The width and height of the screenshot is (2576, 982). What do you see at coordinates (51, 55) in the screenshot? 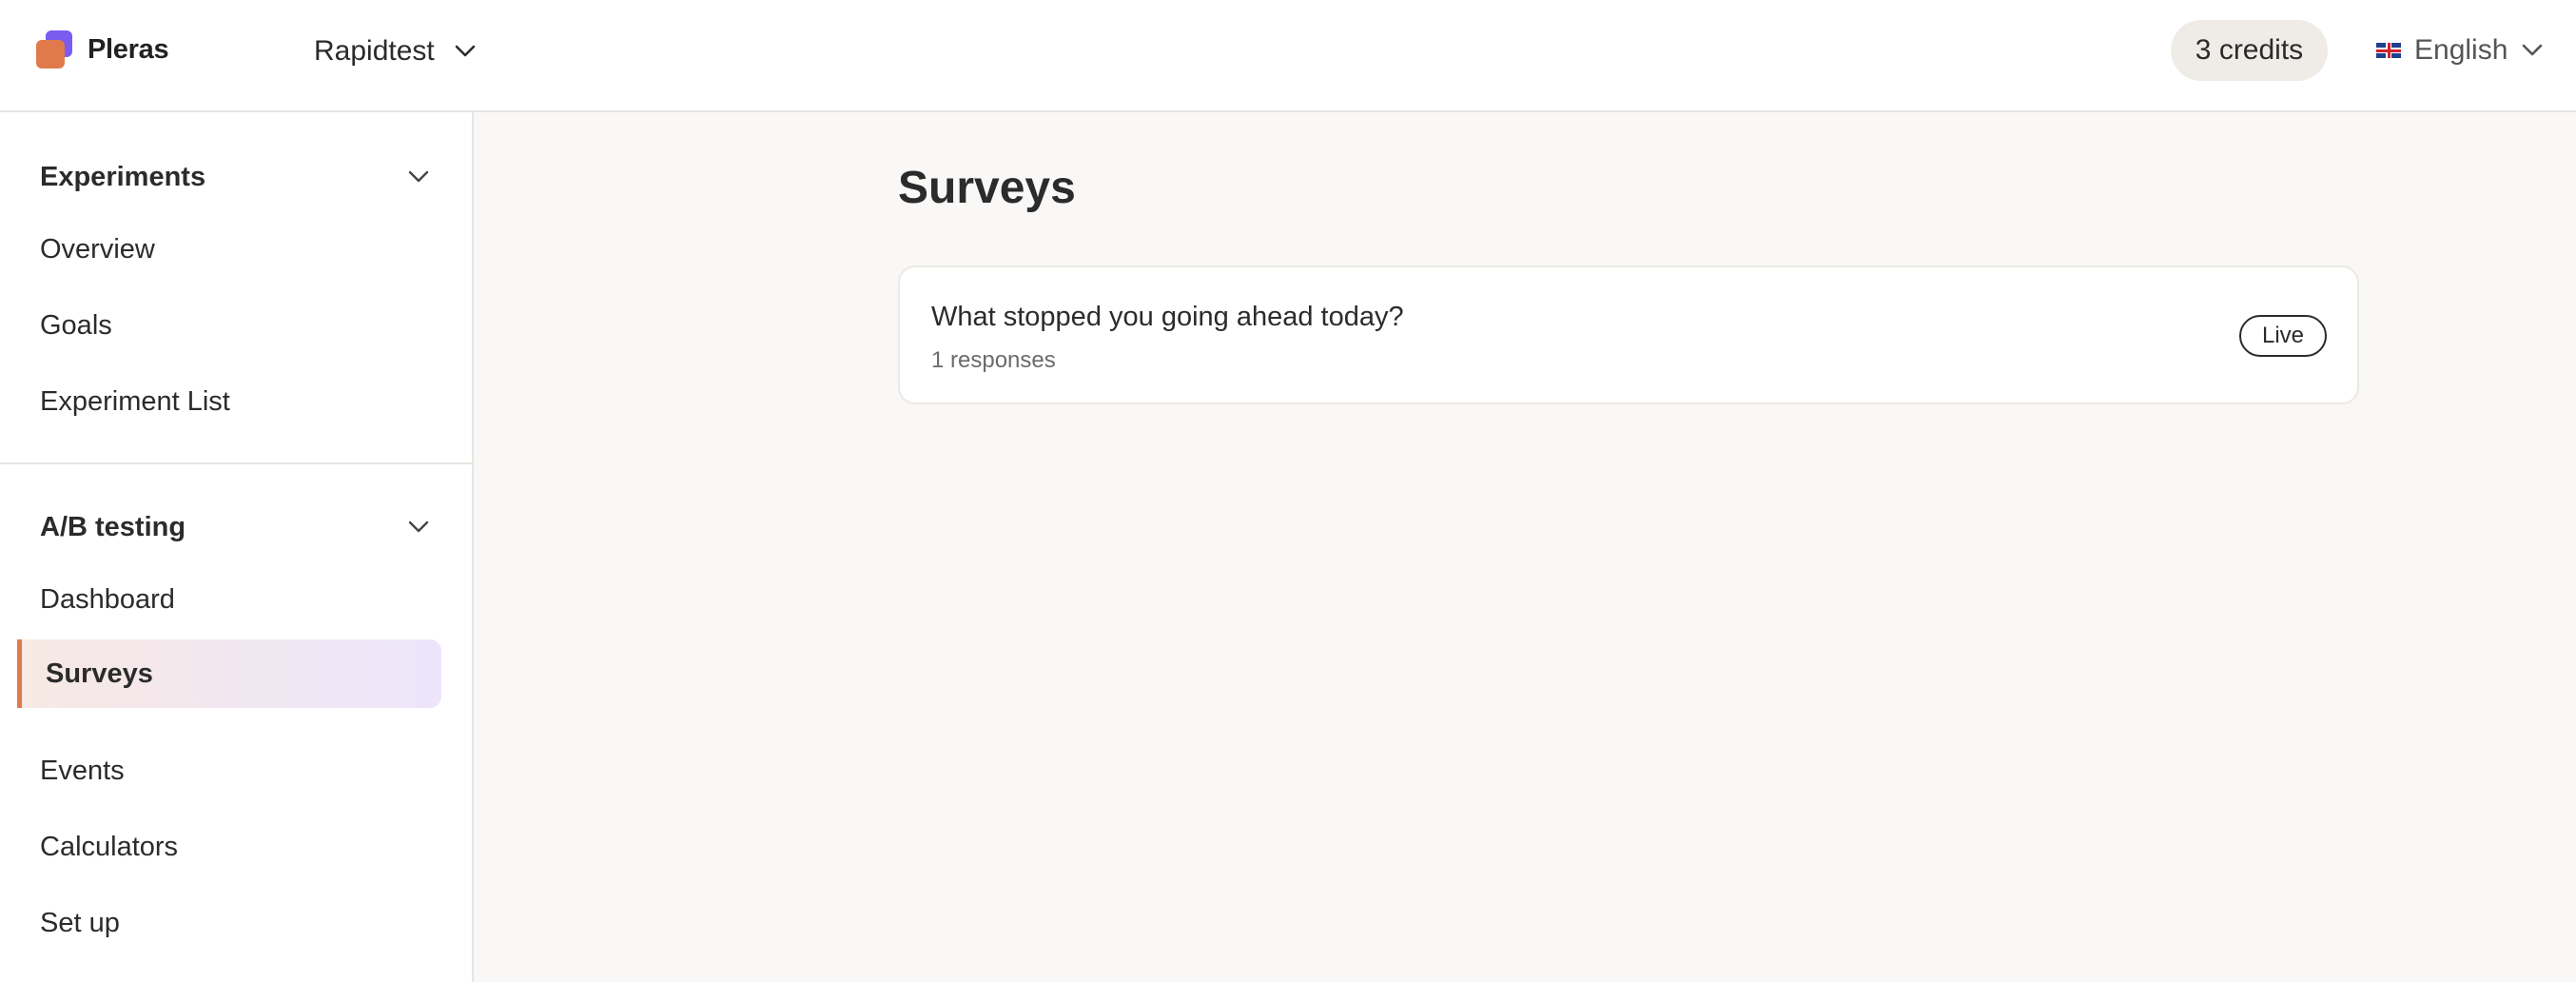
I see `logo-square-front` at bounding box center [51, 55].